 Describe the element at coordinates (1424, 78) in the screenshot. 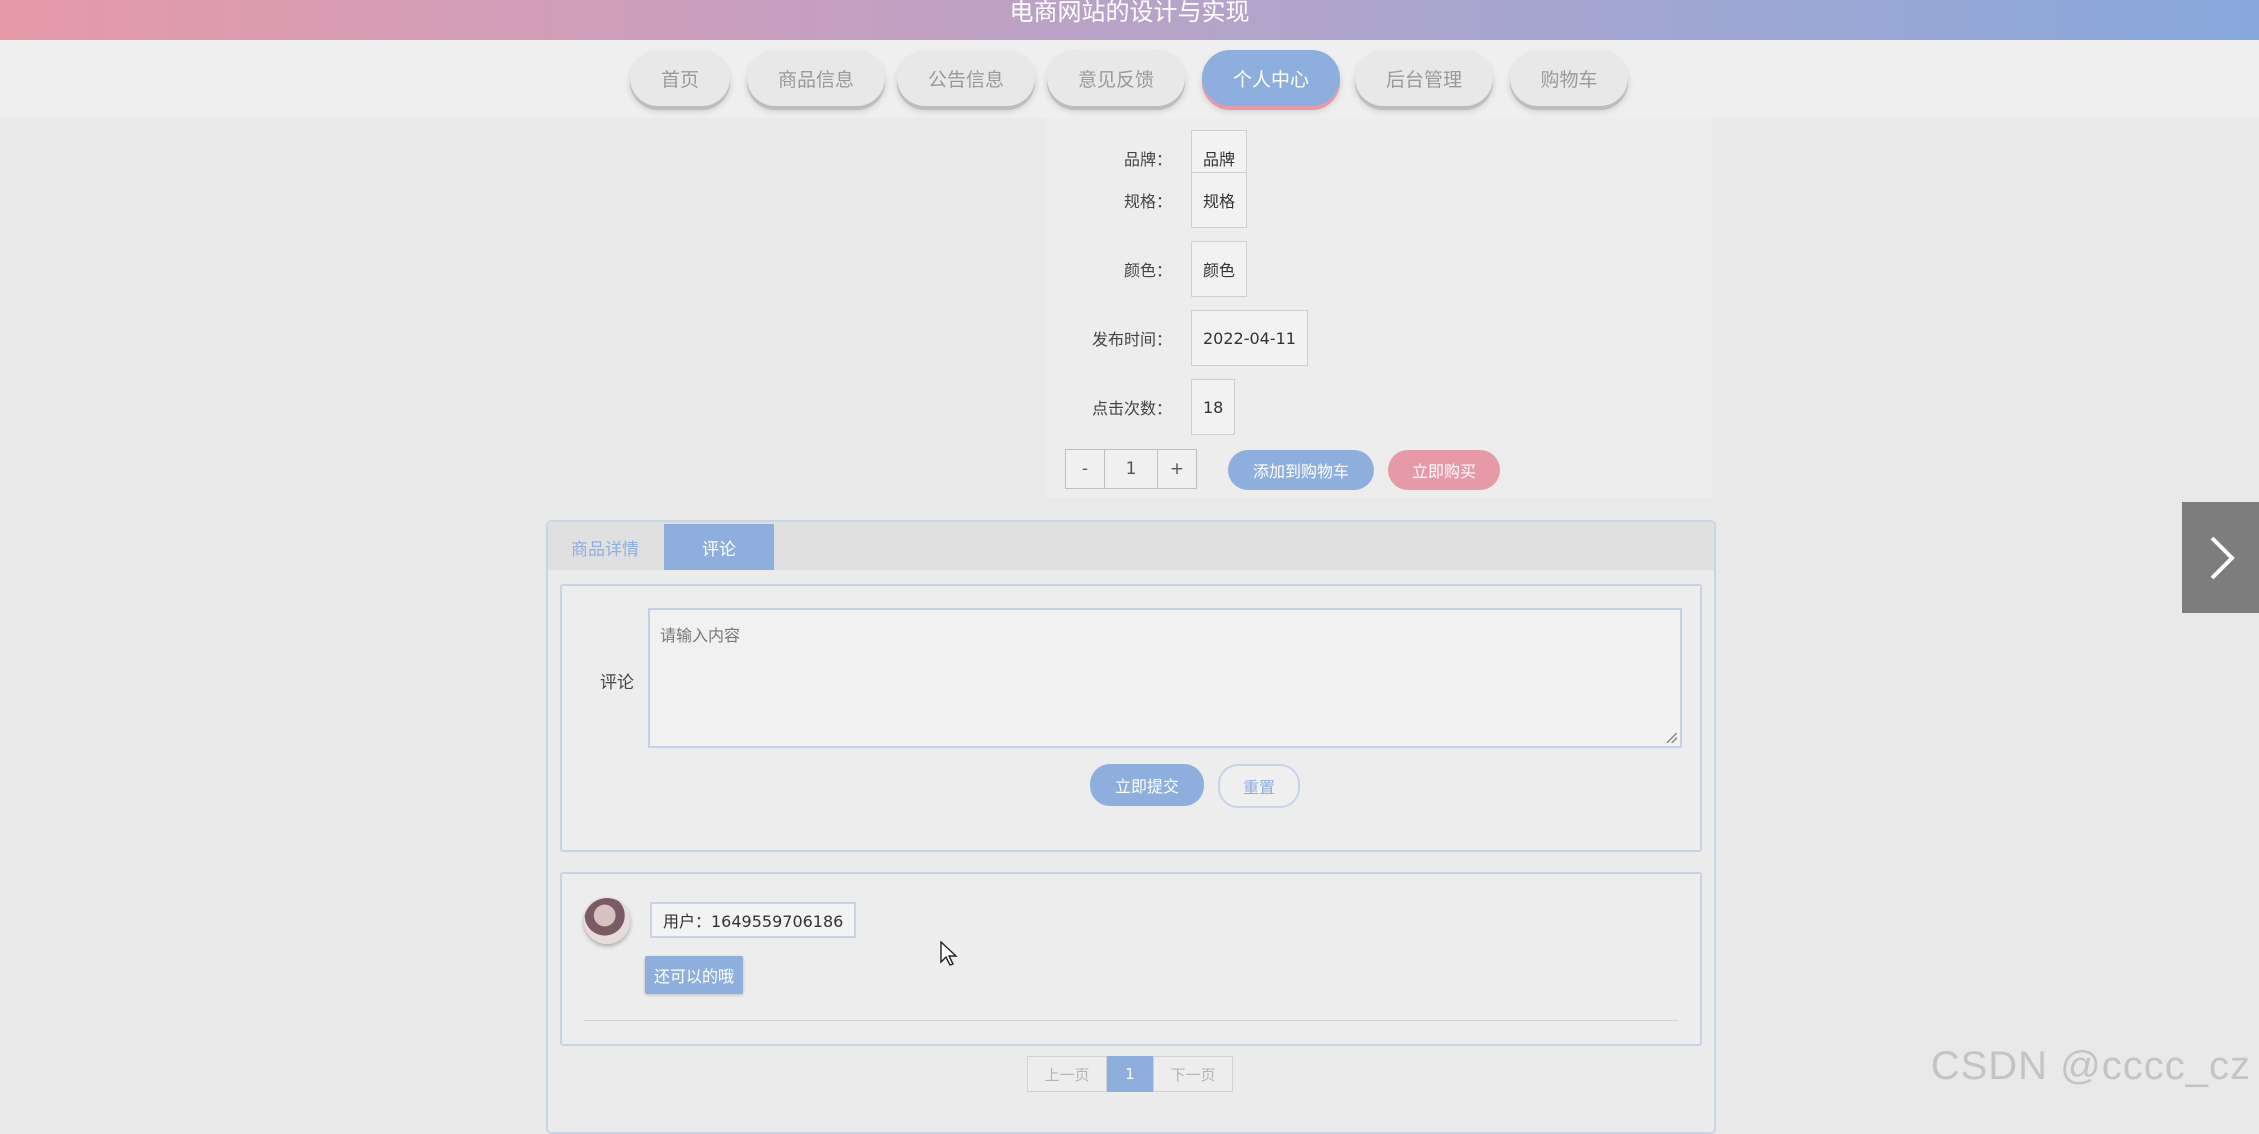

I see `nav-admin: 后台管理` at that location.